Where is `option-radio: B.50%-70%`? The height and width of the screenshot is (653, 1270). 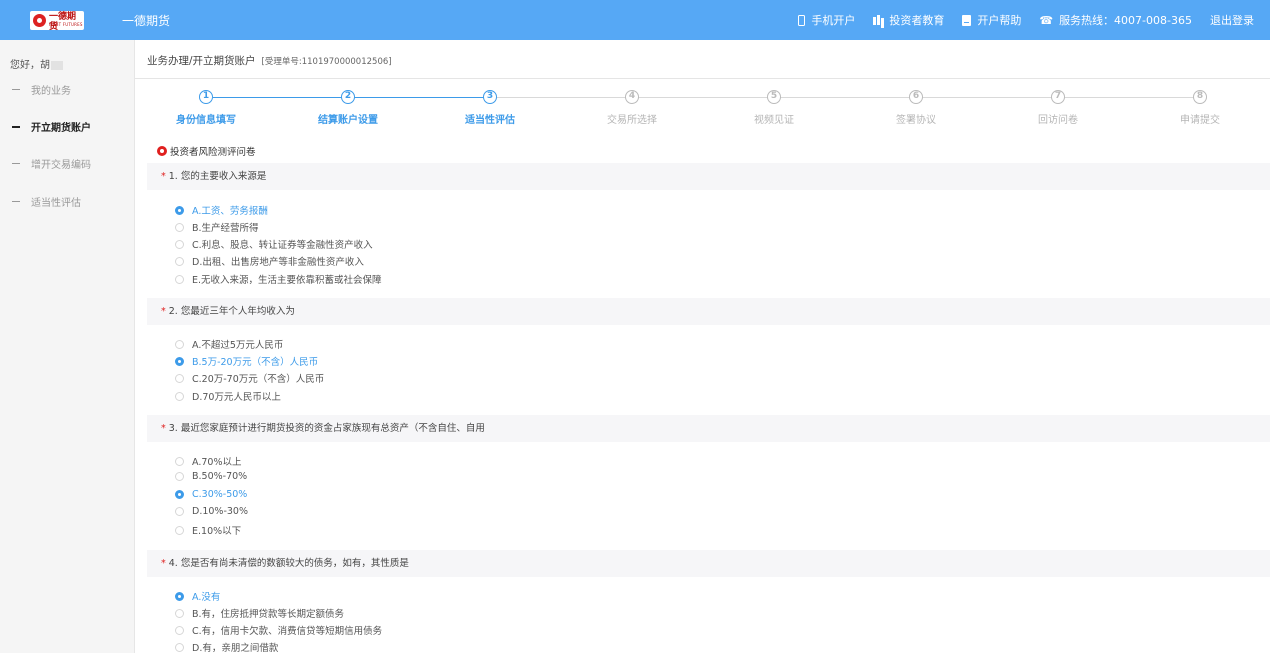 option-radio: B.50%-70% is located at coordinates (211, 476).